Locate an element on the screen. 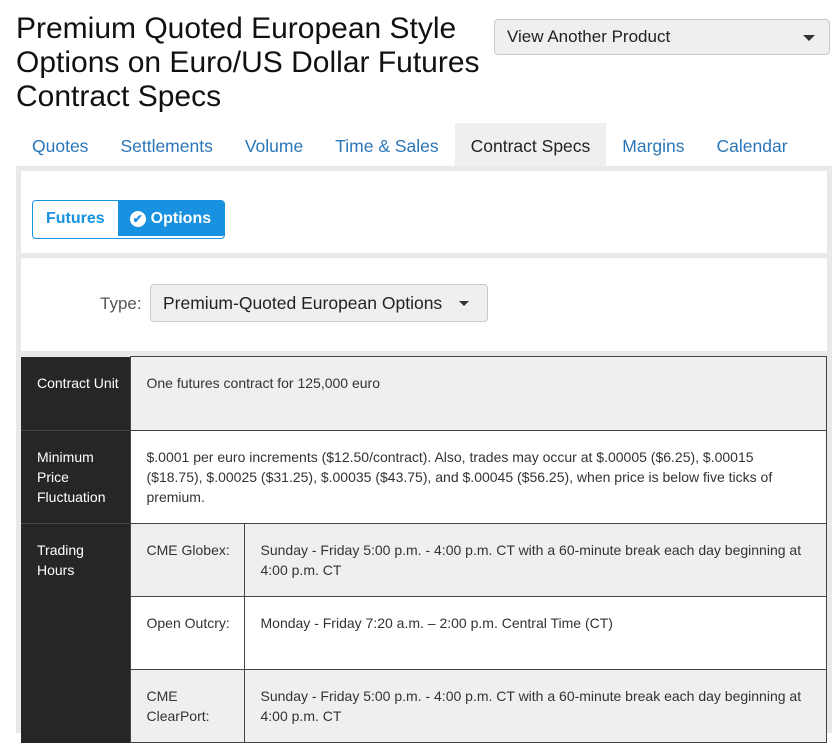  tab-contract-specs: Contract Specs is located at coordinates (530, 146).